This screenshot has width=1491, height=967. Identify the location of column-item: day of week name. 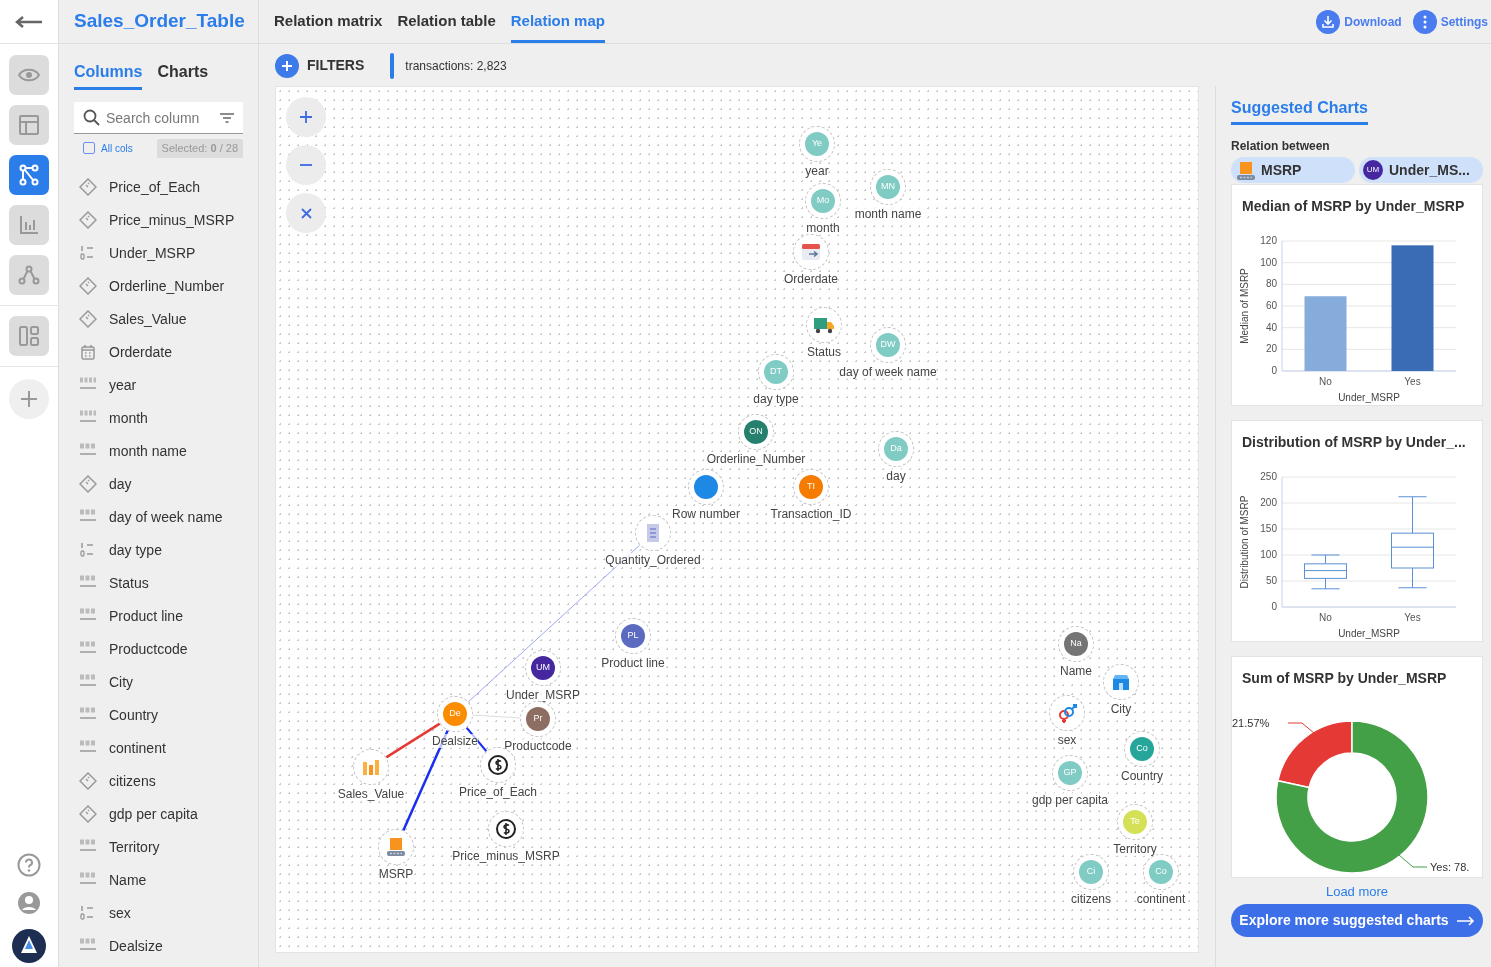
(166, 517).